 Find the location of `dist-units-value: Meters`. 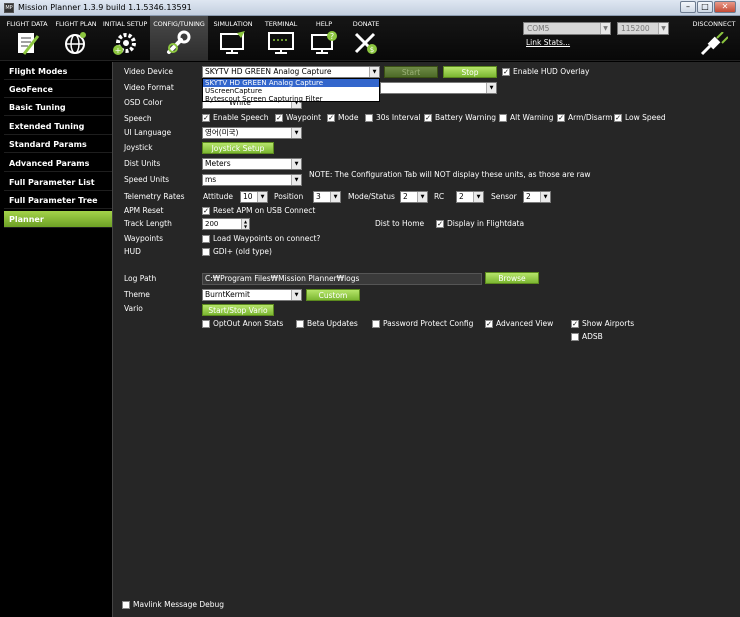

dist-units-value: Meters is located at coordinates (218, 163).